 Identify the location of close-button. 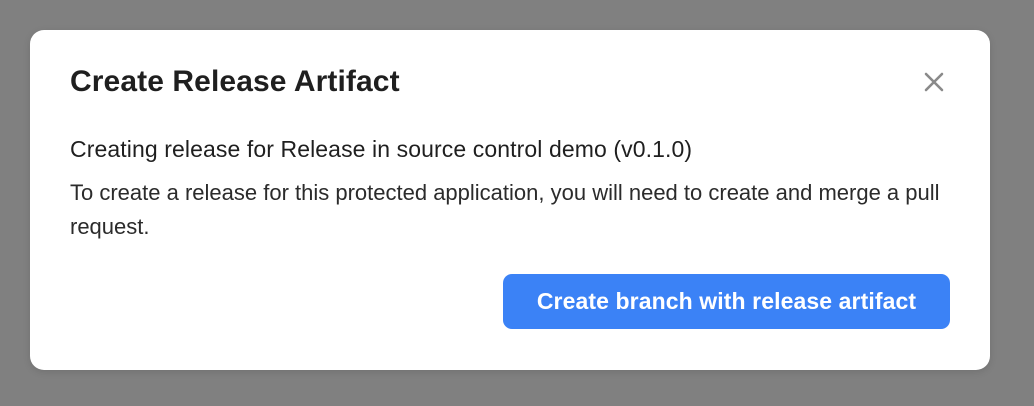
(934, 82).